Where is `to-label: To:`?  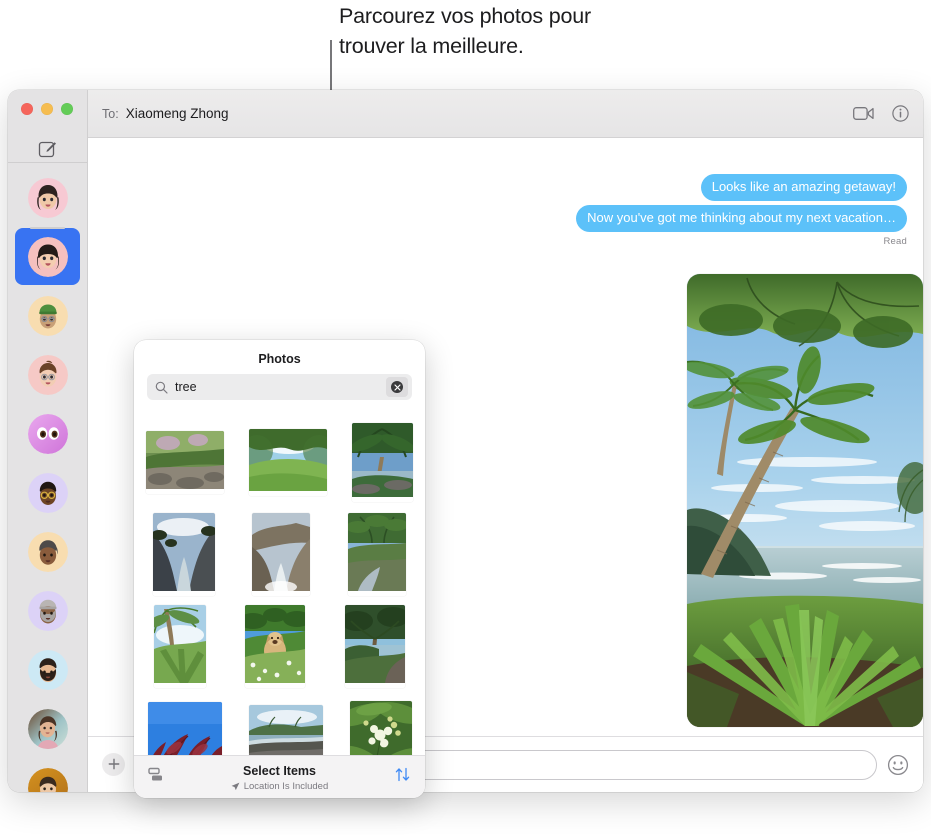 to-label: To: is located at coordinates (110, 113).